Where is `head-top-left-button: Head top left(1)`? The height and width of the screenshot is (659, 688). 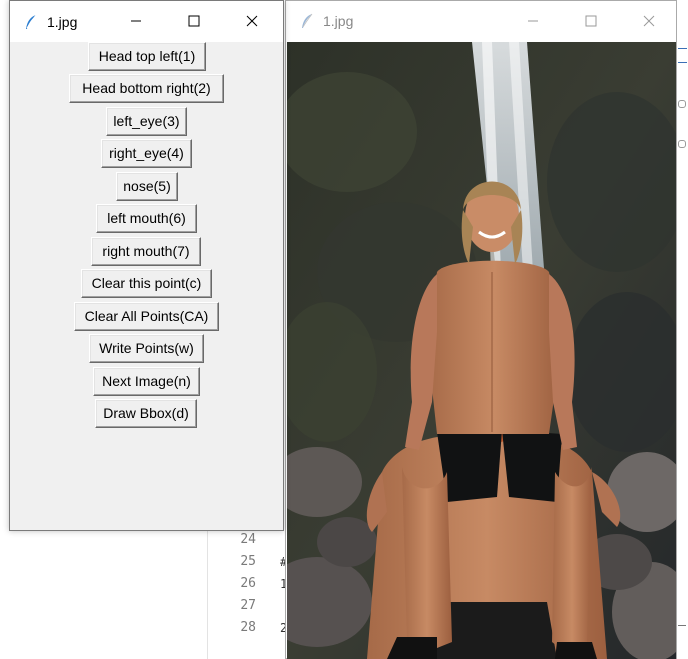 head-top-left-button: Head top left(1) is located at coordinates (147, 56).